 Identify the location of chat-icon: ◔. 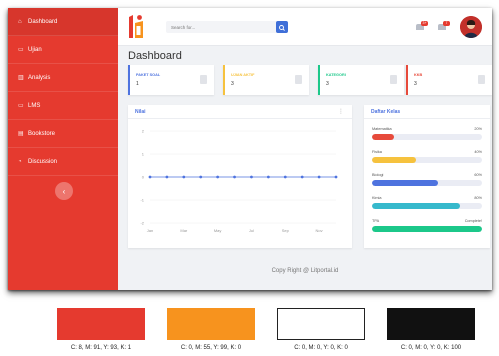
(20, 161).